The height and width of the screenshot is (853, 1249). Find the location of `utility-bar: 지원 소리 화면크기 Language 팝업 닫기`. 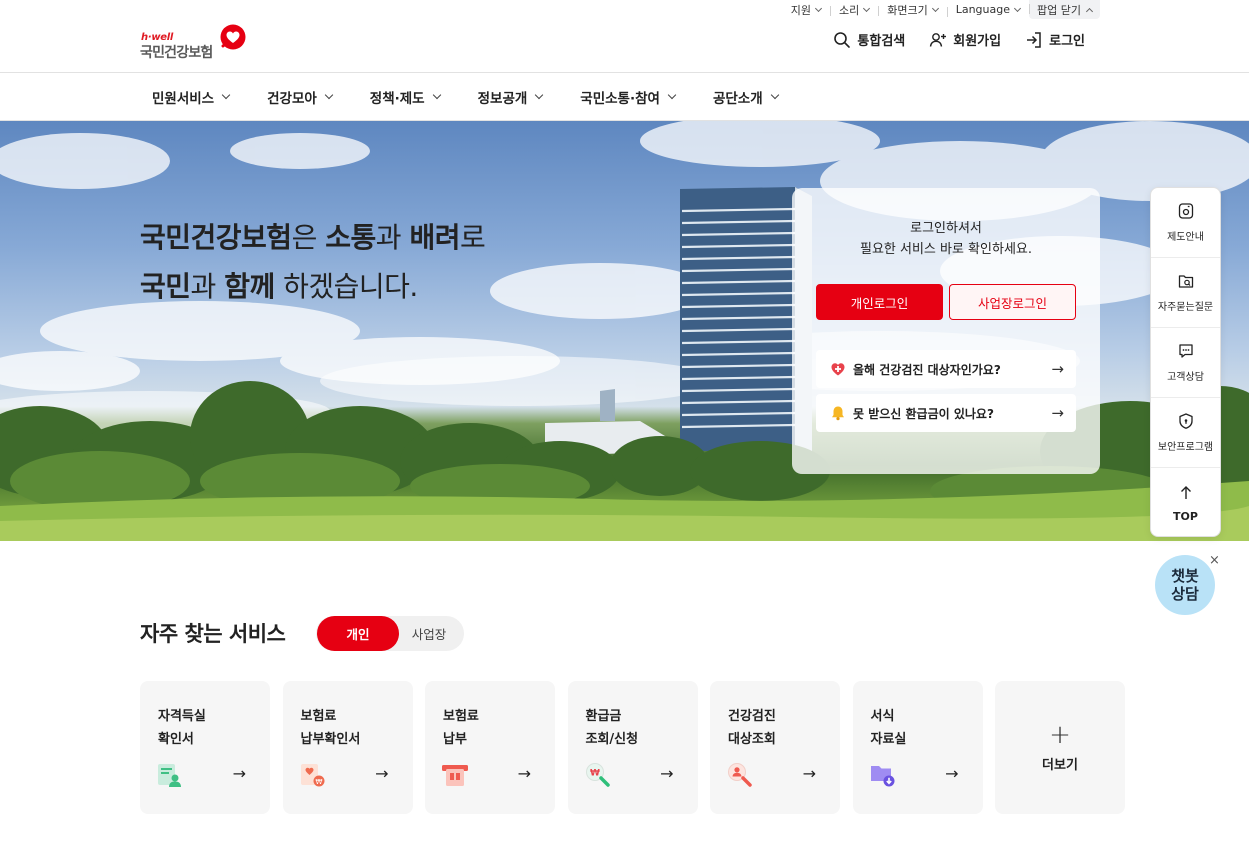

utility-bar: 지원 소리 화면크기 Language 팝업 닫기 is located at coordinates (941, 9).